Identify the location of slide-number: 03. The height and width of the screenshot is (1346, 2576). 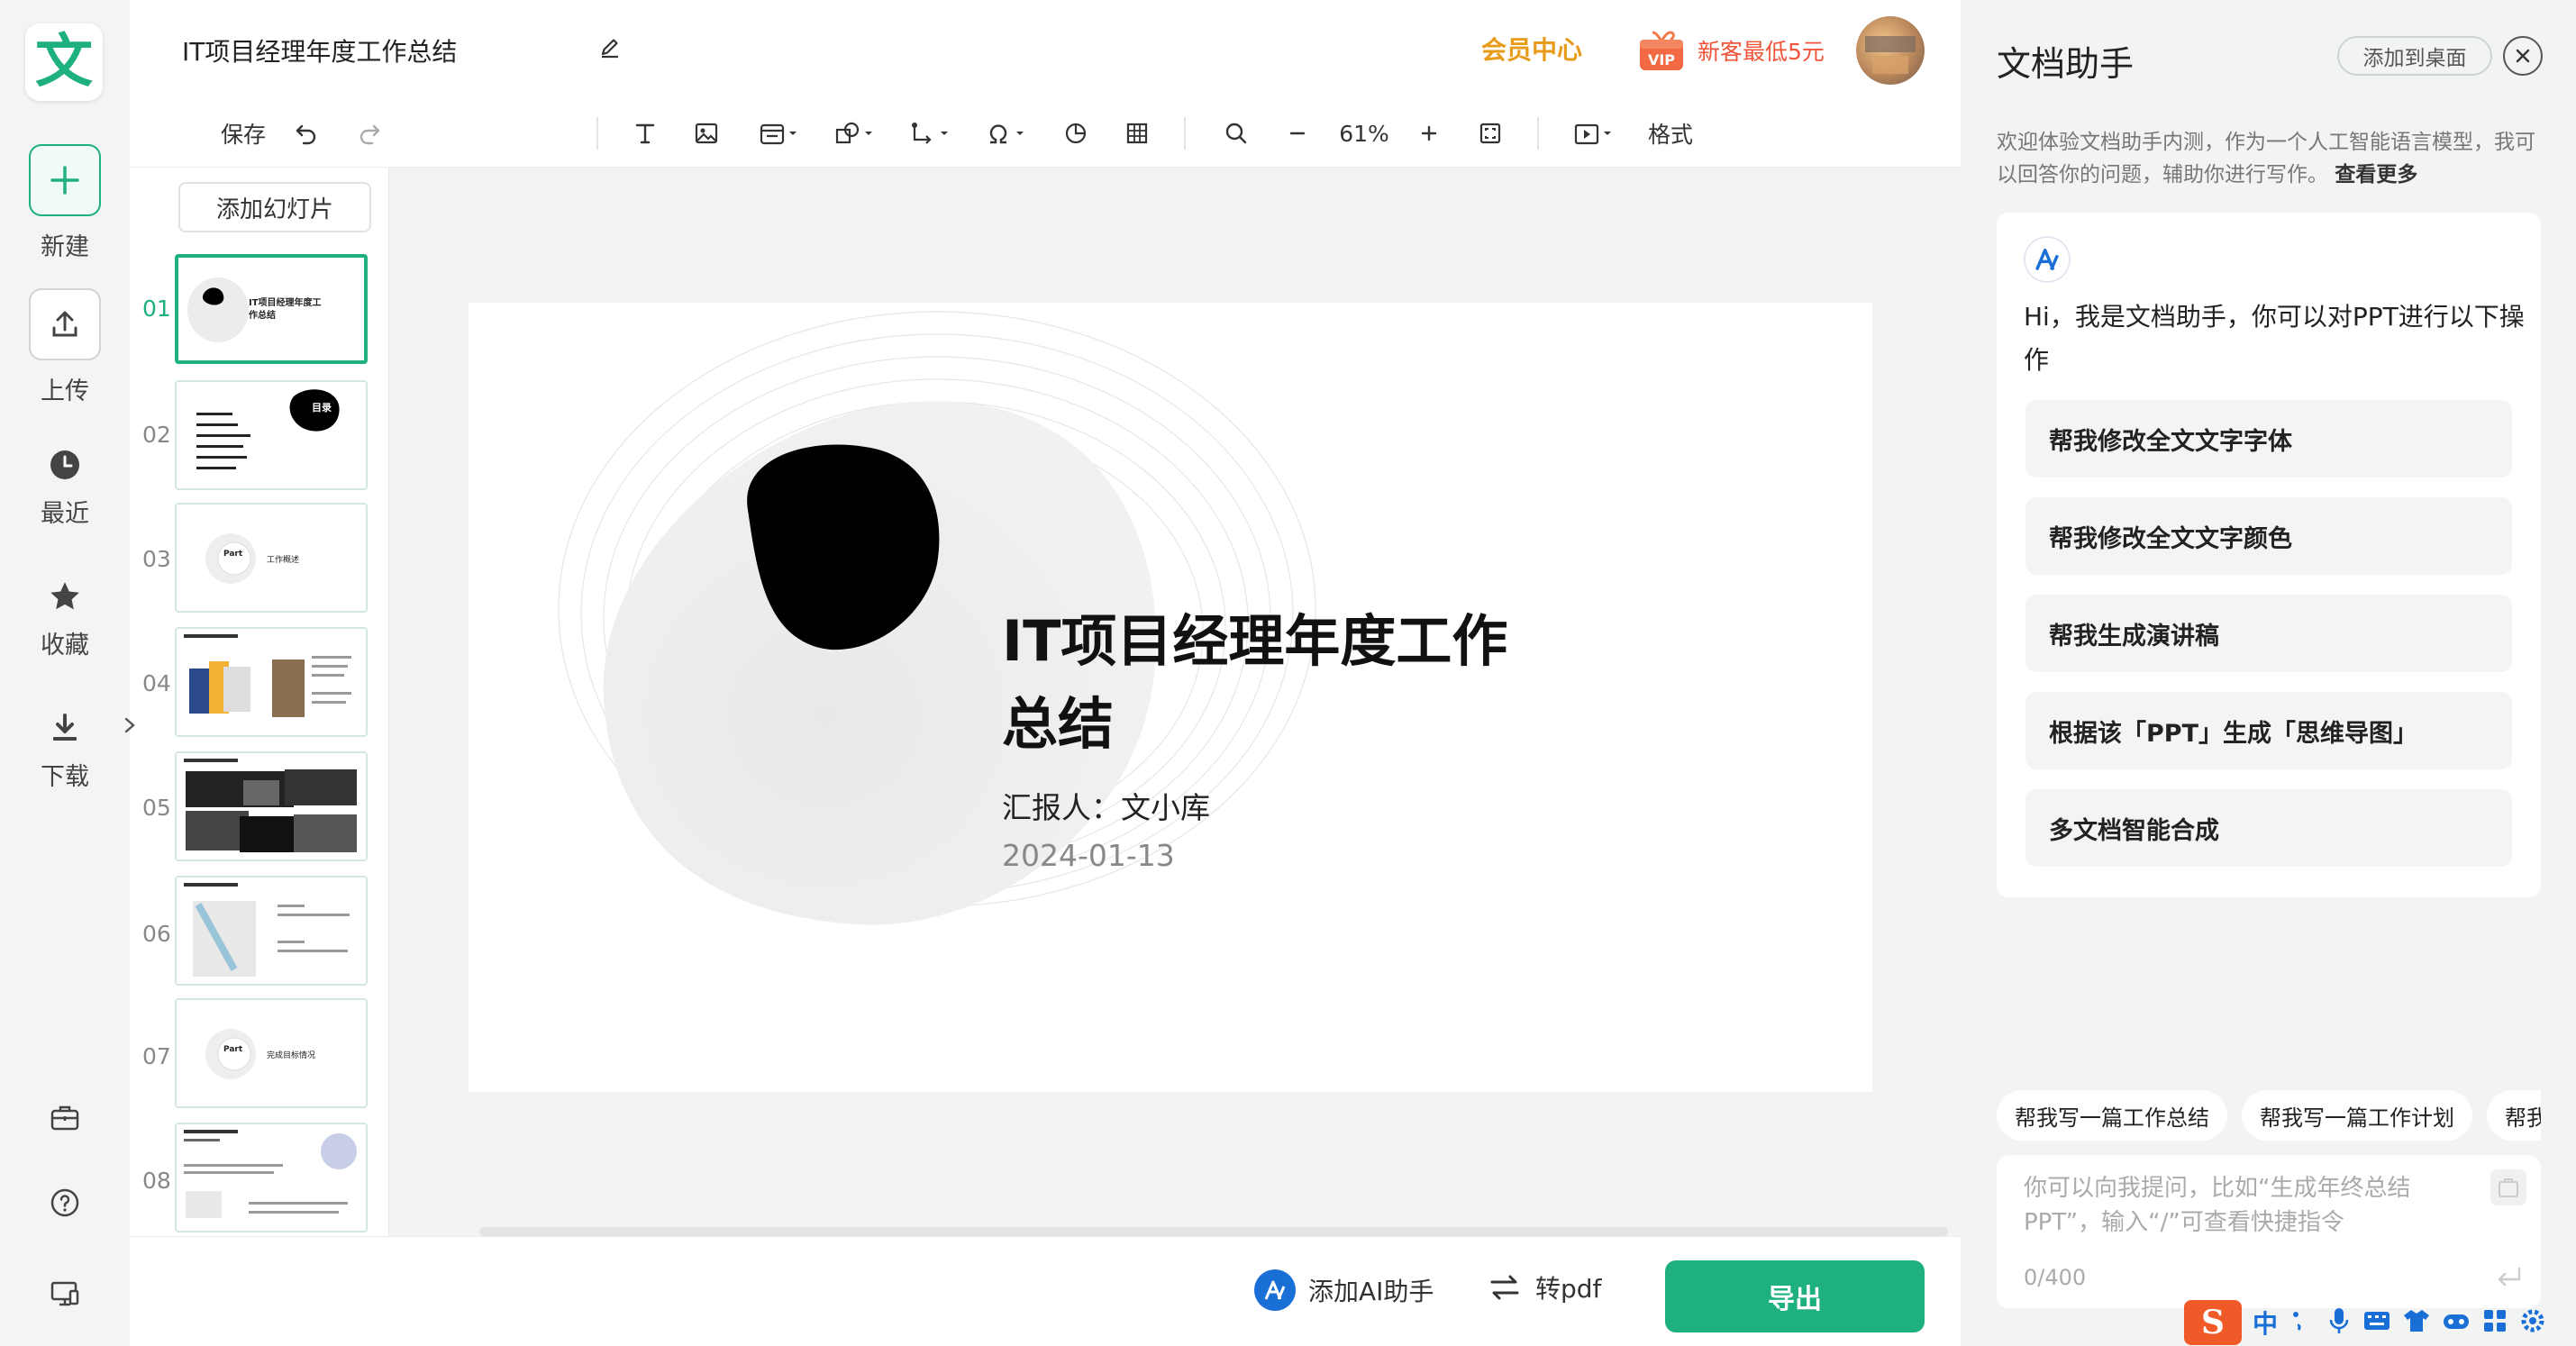
(156, 559).